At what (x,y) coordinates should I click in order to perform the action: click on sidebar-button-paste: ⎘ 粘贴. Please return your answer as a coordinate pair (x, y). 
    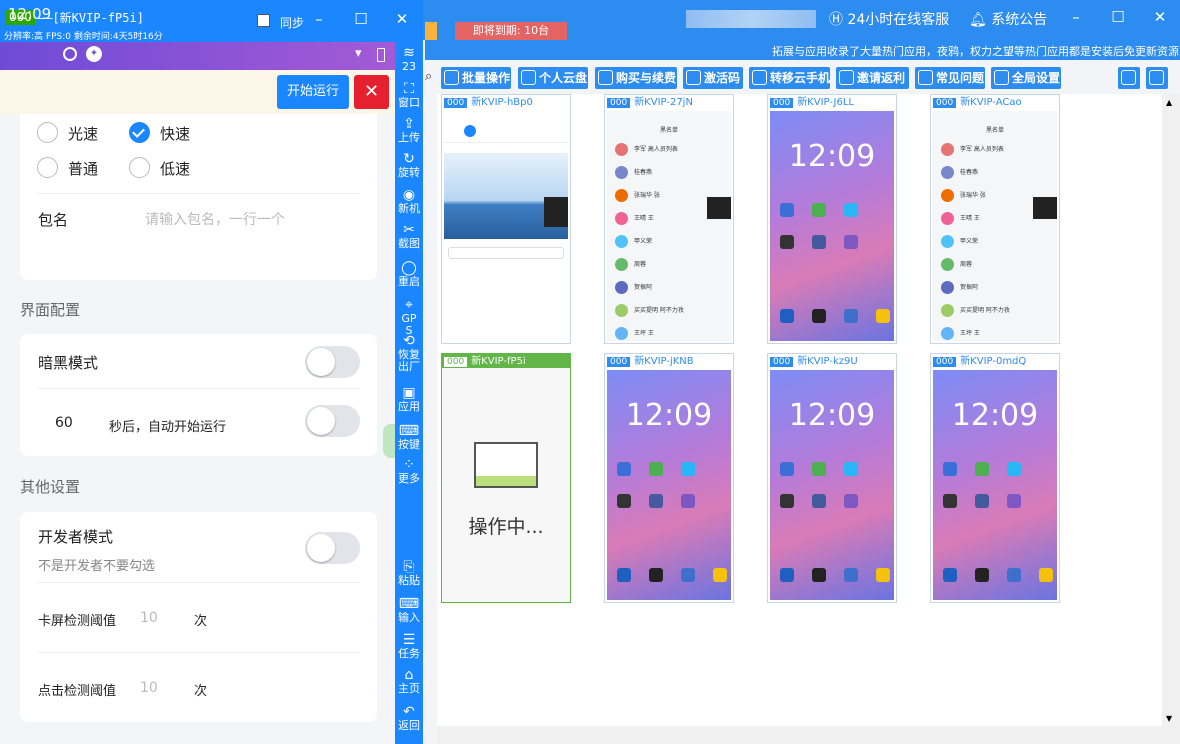
    Looking at the image, I should click on (409, 573).